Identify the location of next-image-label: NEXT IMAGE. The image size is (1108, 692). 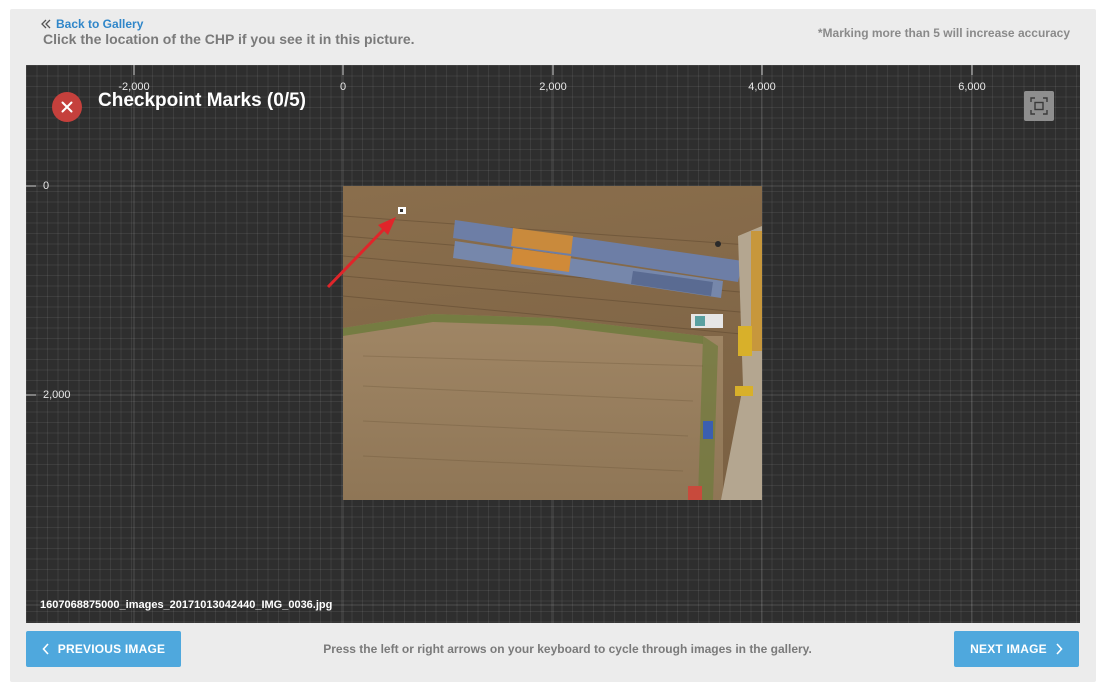
(1008, 649).